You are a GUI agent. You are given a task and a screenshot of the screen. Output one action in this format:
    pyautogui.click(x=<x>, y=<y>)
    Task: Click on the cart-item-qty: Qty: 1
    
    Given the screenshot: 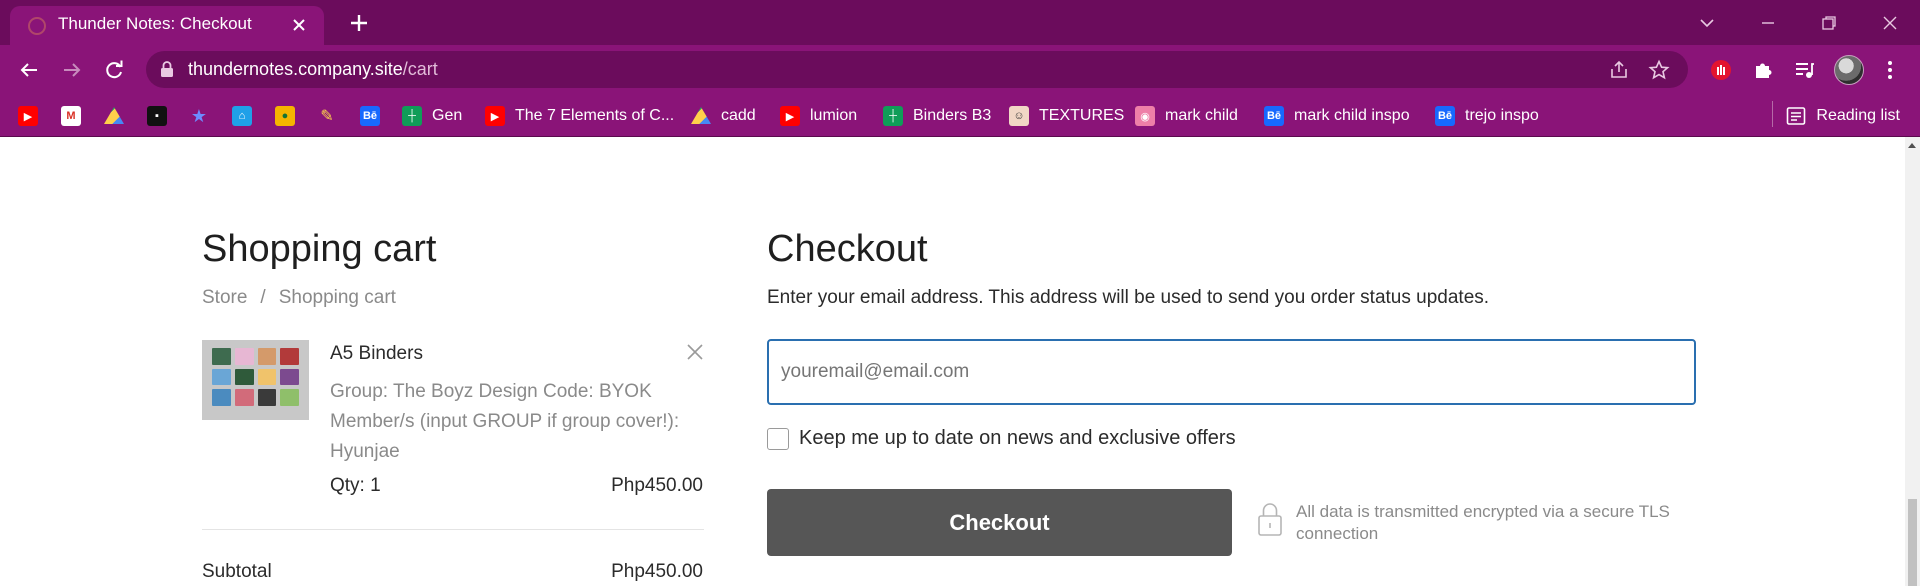 What is the action you would take?
    pyautogui.click(x=355, y=485)
    